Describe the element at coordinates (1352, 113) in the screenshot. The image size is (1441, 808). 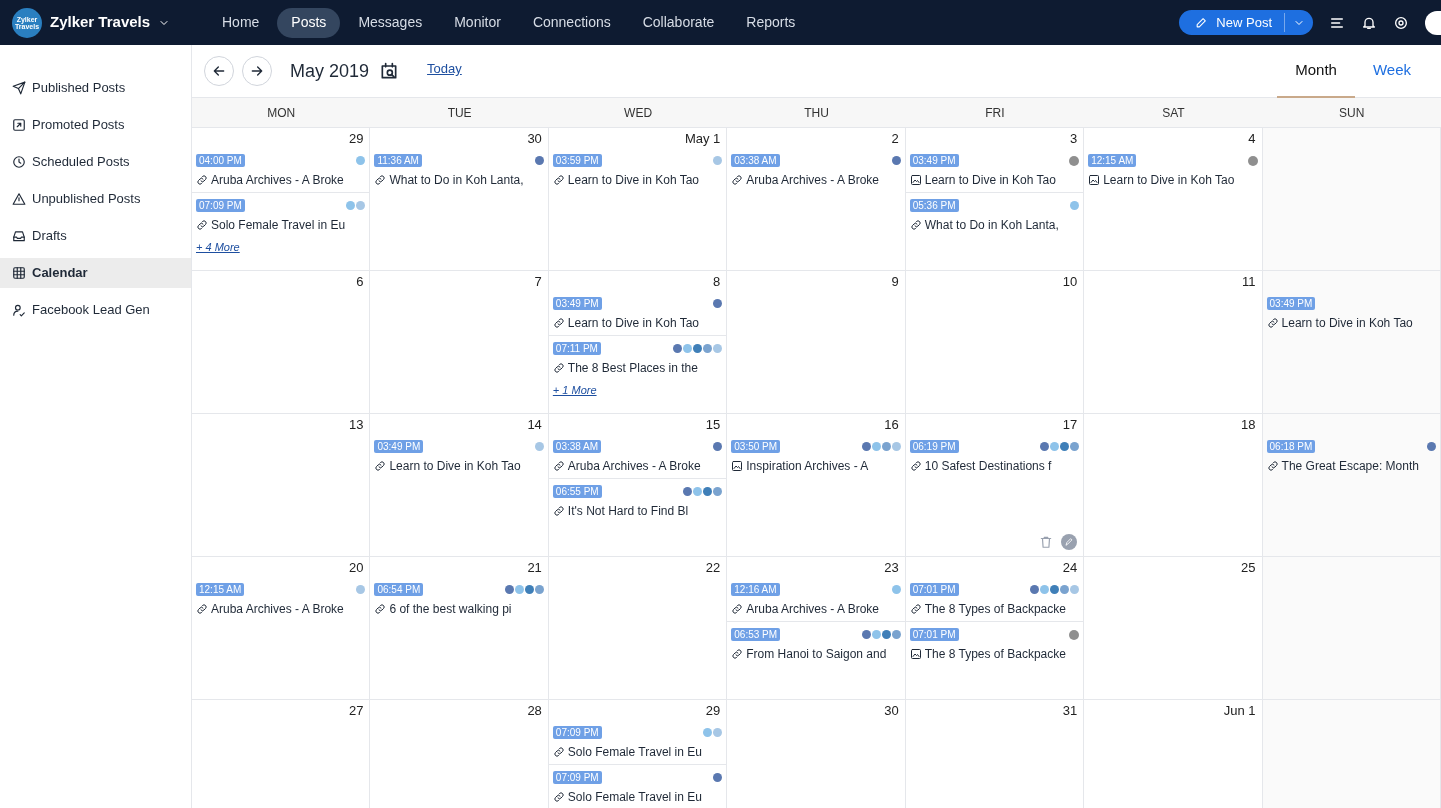
I see `weekday-header: SUN` at that location.